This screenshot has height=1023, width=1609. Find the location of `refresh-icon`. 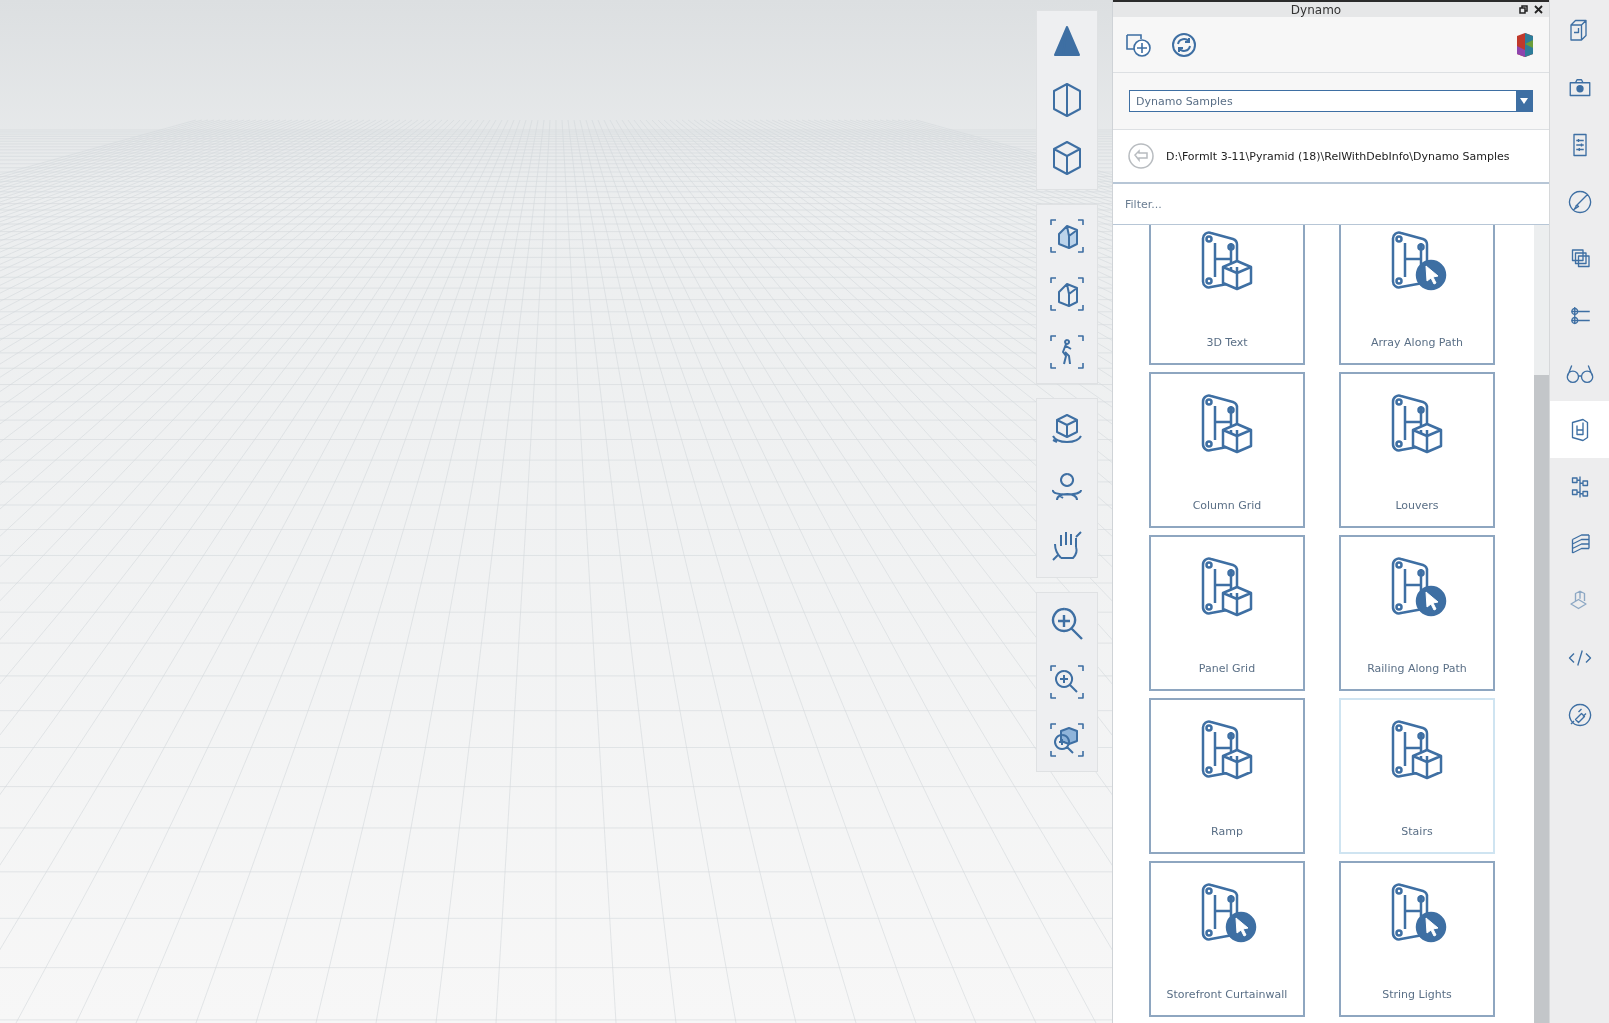

refresh-icon is located at coordinates (1184, 44).